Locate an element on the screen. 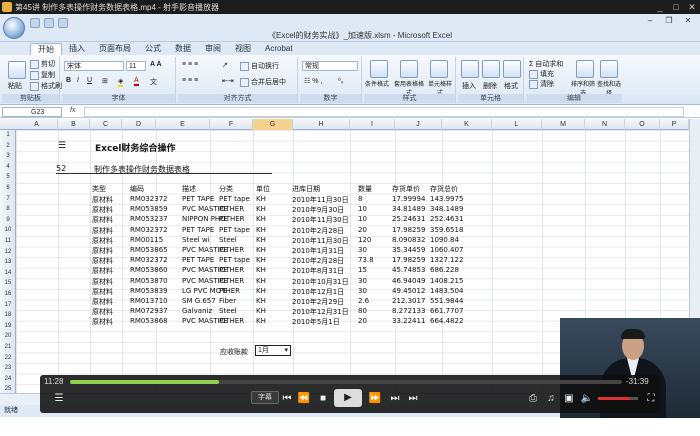 The height and width of the screenshot is (436, 700). dropdown-arrow-icon: ▾ is located at coordinates (286, 351).